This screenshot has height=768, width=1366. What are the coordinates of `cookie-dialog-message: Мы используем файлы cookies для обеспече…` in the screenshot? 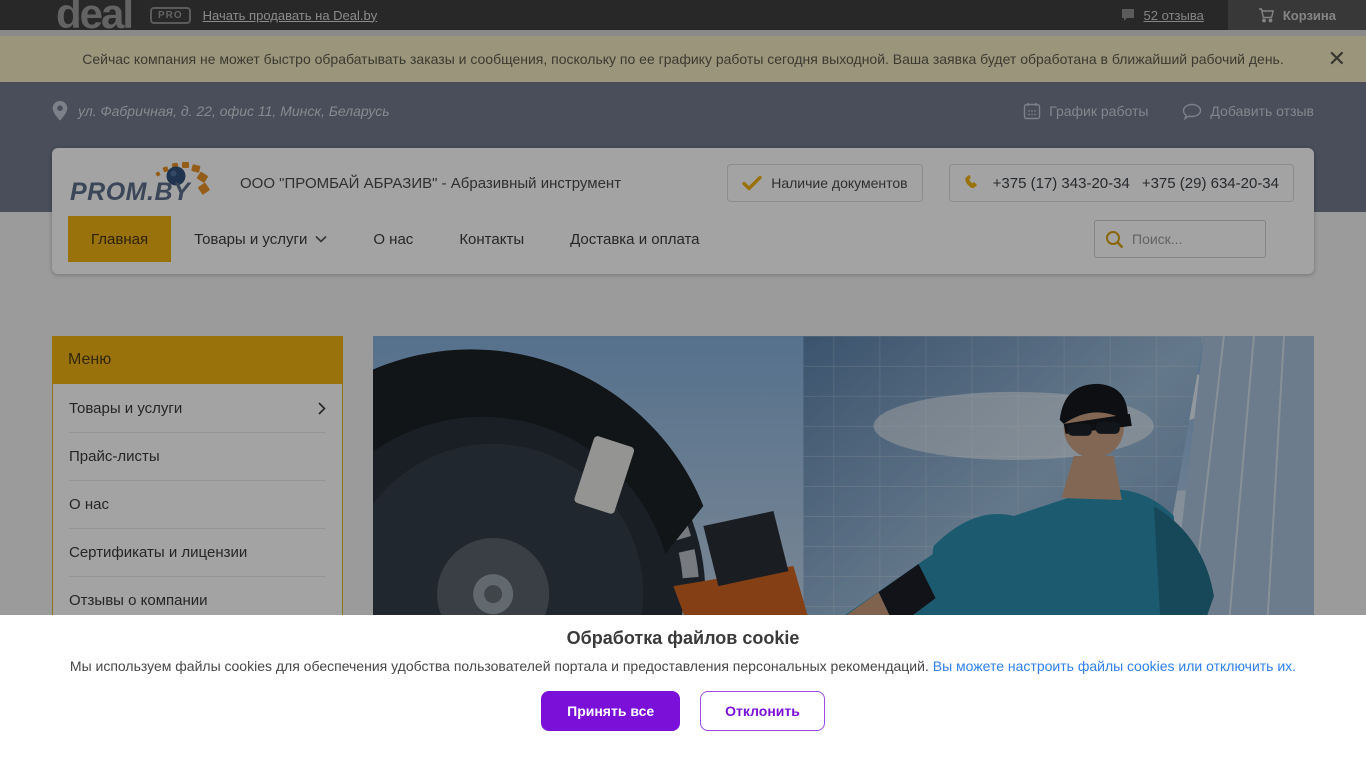 It's located at (683, 666).